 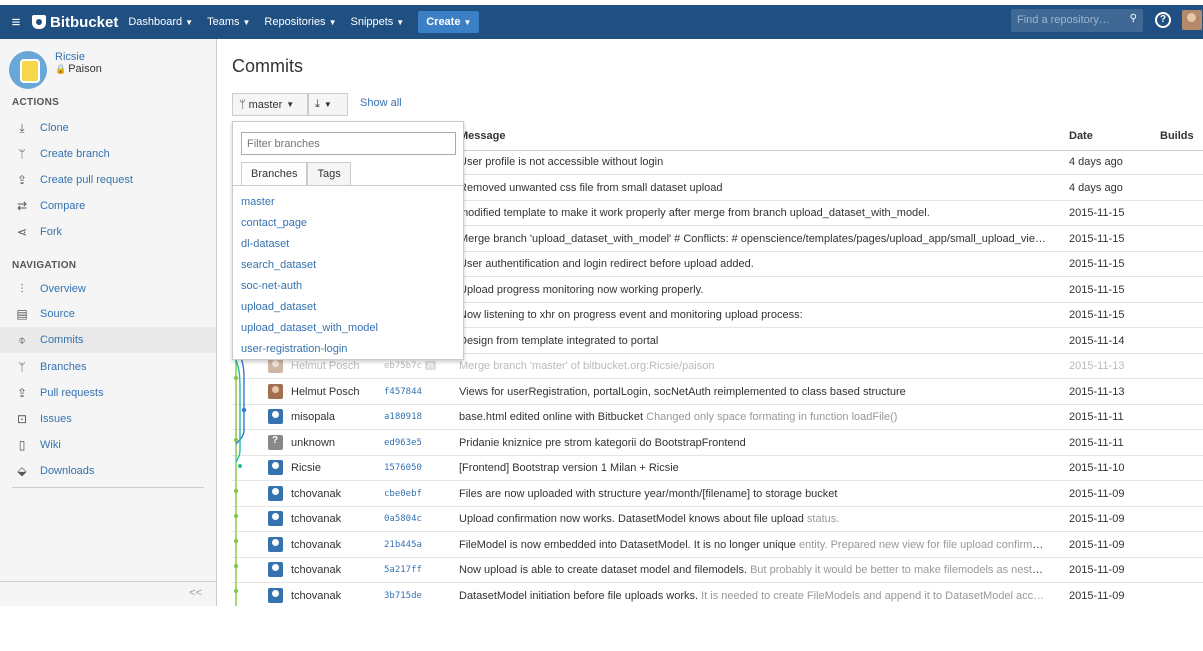 I want to click on tab-tags: Tags, so click(x=329, y=174).